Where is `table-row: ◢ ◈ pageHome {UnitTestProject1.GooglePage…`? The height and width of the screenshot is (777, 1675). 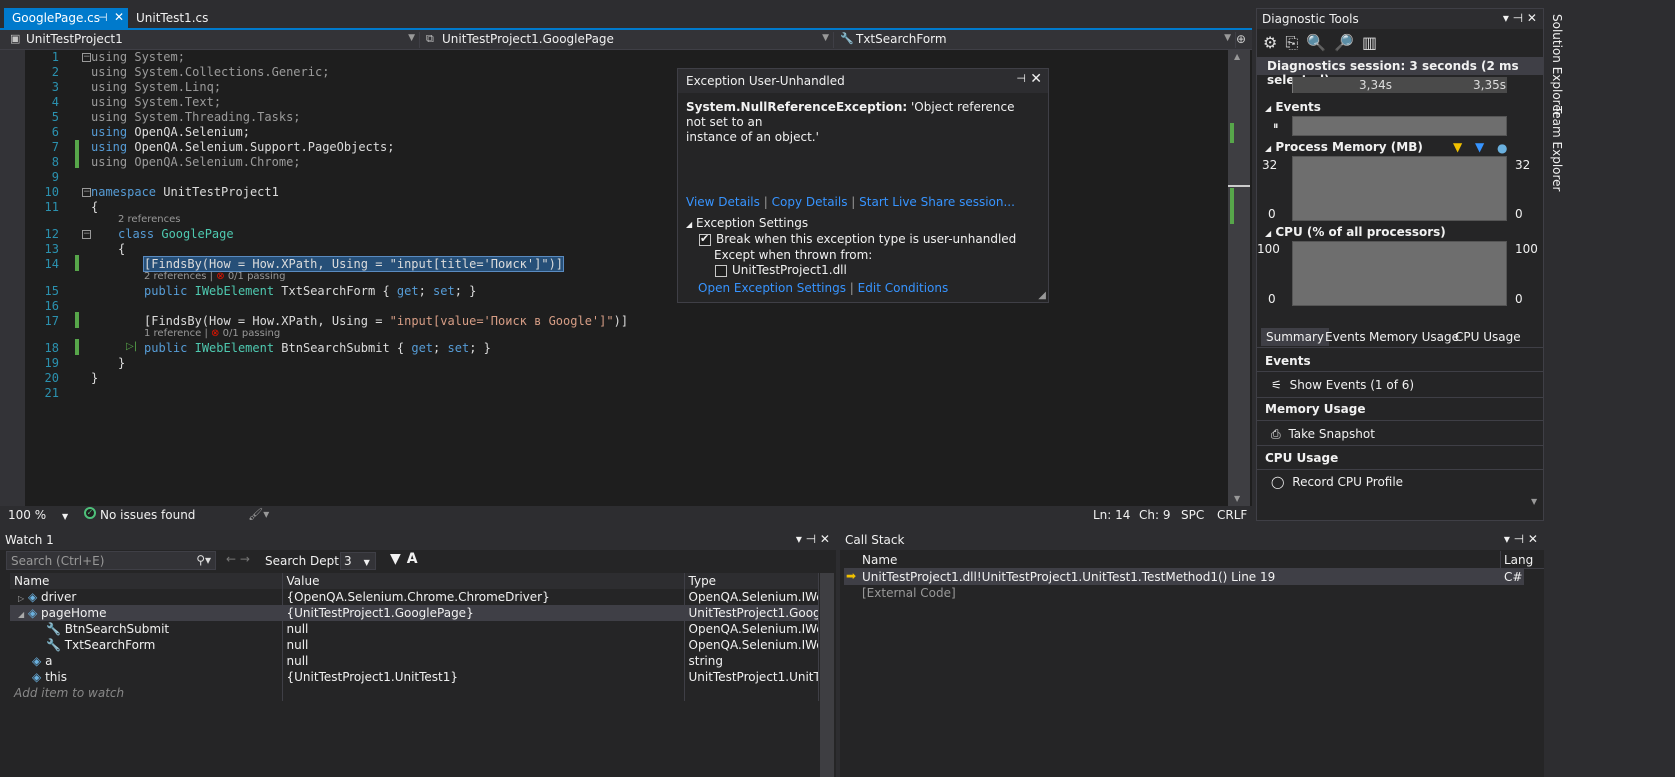
table-row: ◢ ◈ pageHome {UnitTestProject1.GooglePage… is located at coordinates (414, 613).